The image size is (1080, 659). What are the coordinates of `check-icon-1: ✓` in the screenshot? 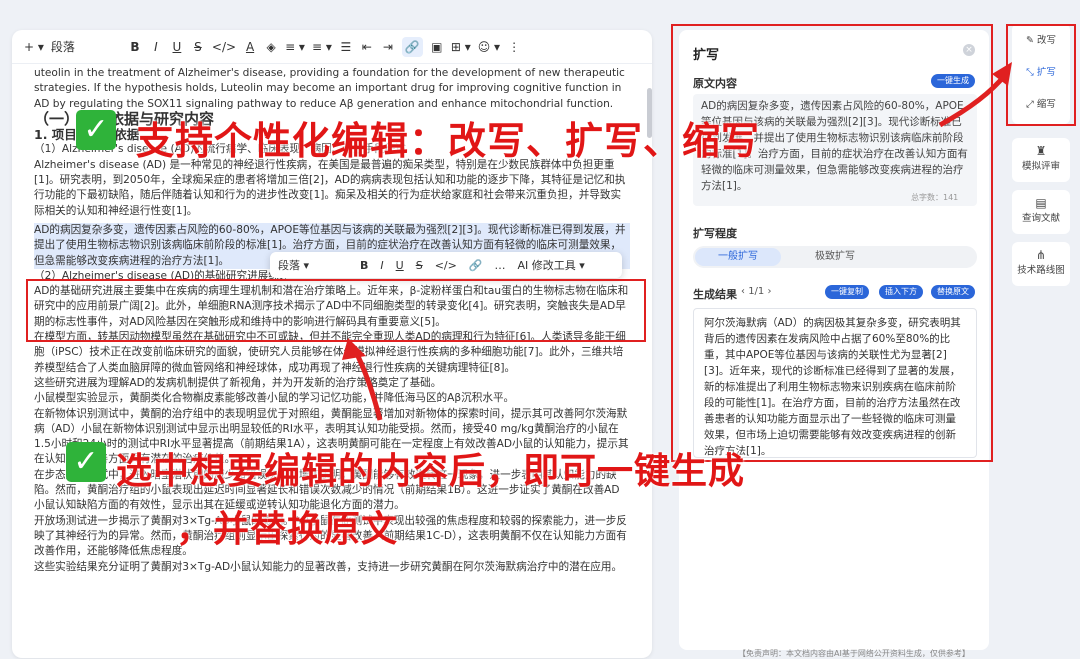 It's located at (96, 130).